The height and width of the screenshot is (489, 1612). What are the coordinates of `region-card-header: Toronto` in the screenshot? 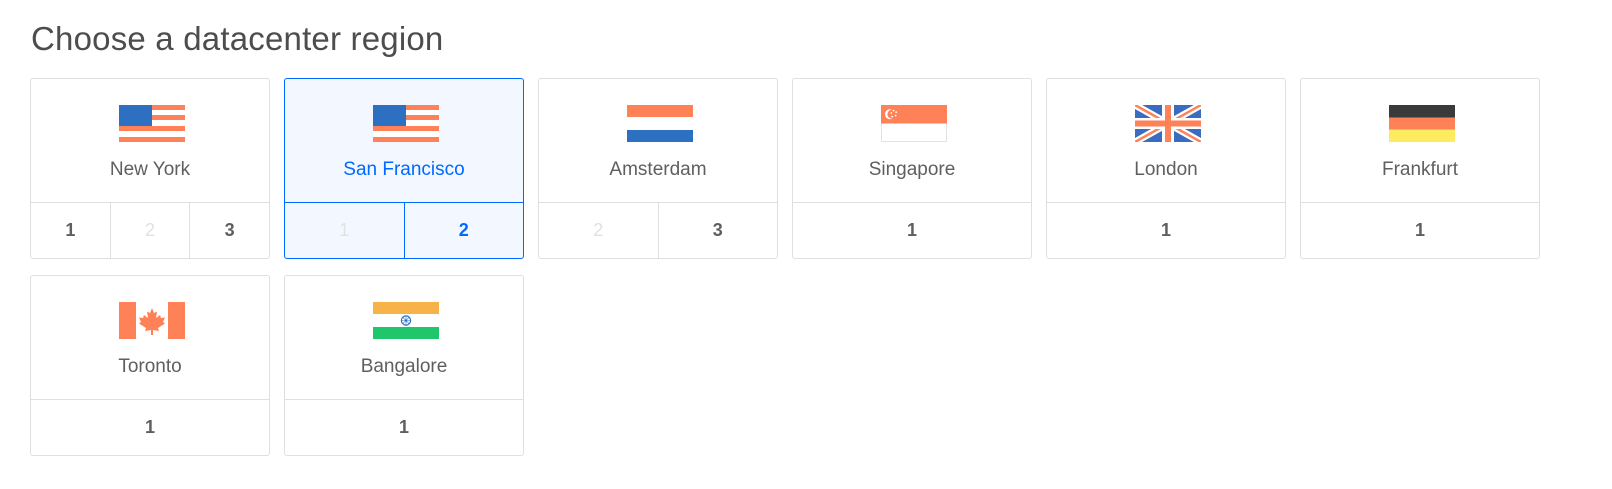 It's located at (150, 337).